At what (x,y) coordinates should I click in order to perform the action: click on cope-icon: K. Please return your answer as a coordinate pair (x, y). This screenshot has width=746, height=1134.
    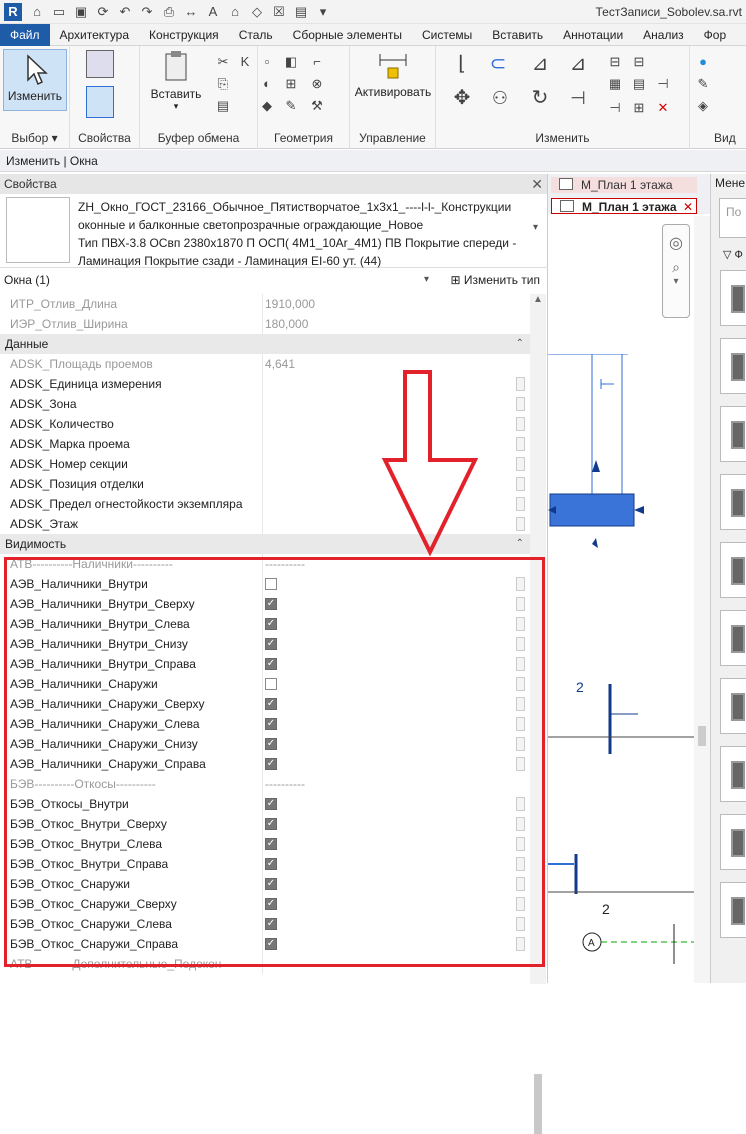
    Looking at the image, I should click on (245, 62).